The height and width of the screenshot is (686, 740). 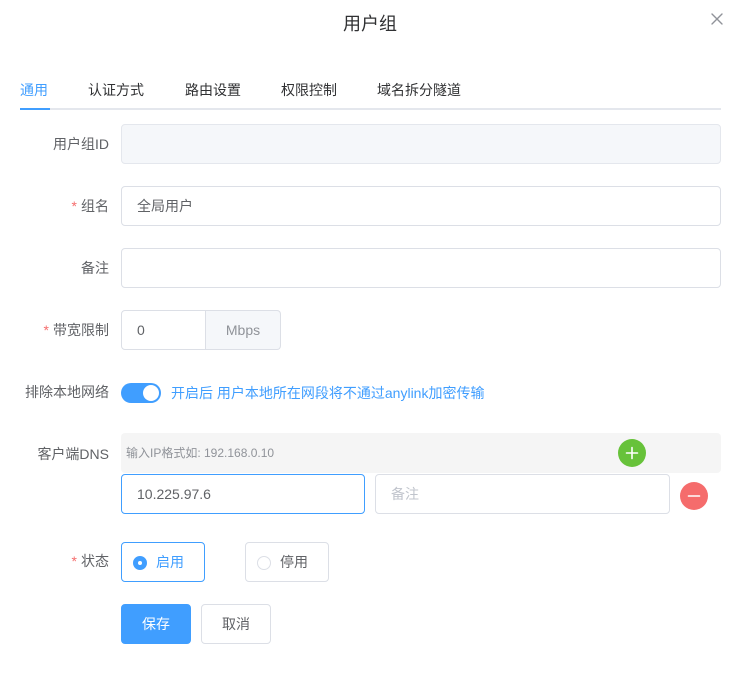 What do you see at coordinates (34, 90) in the screenshot?
I see `tab-general: 通用` at bounding box center [34, 90].